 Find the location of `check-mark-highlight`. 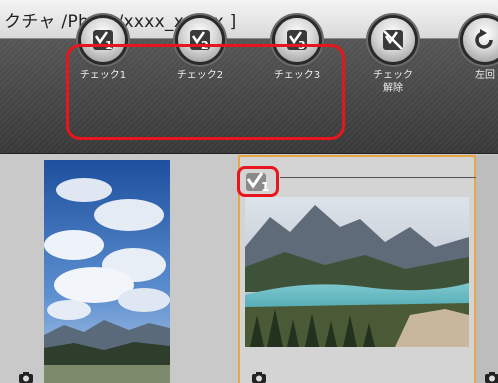

check-mark-highlight is located at coordinates (258, 181).